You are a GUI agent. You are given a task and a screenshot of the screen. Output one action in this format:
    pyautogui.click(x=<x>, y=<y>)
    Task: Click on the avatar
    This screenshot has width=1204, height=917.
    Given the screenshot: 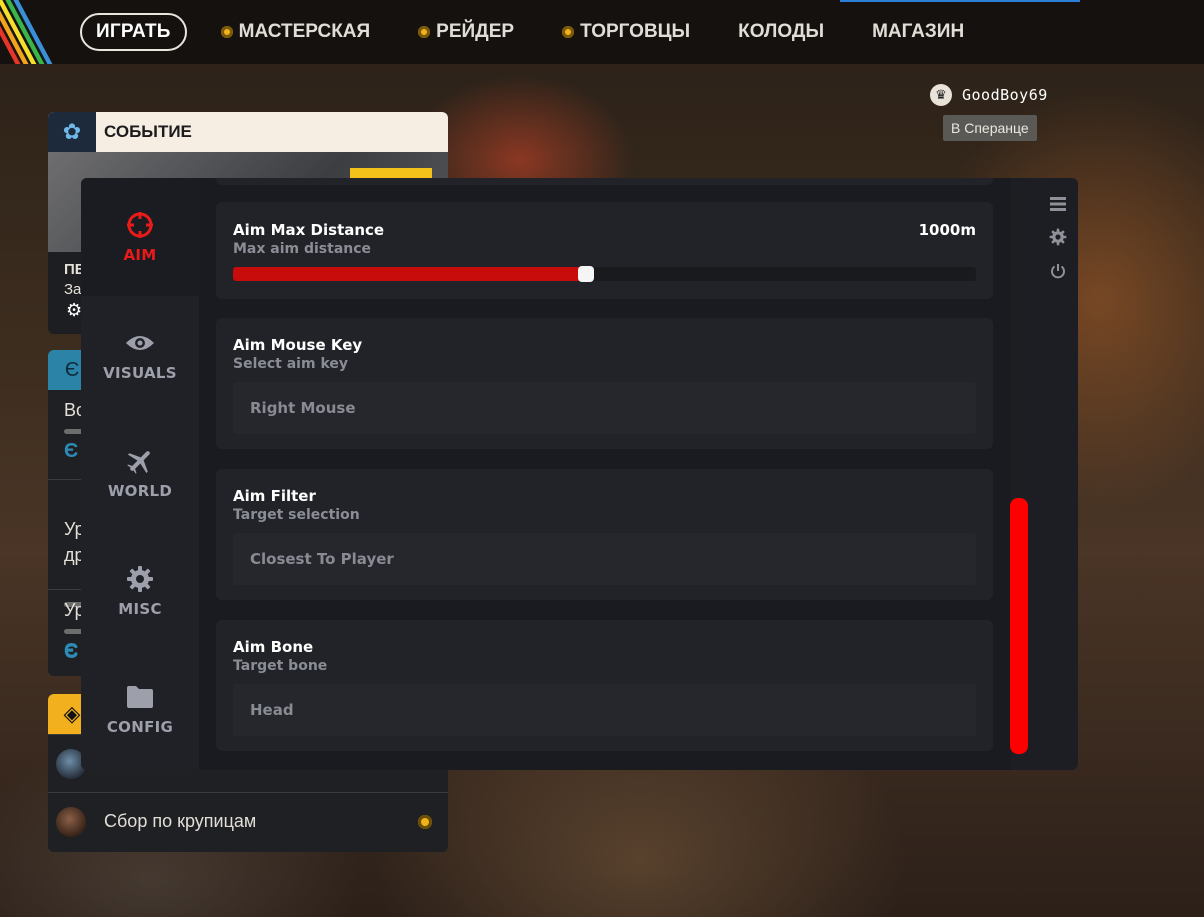 What is the action you would take?
    pyautogui.click(x=71, y=821)
    